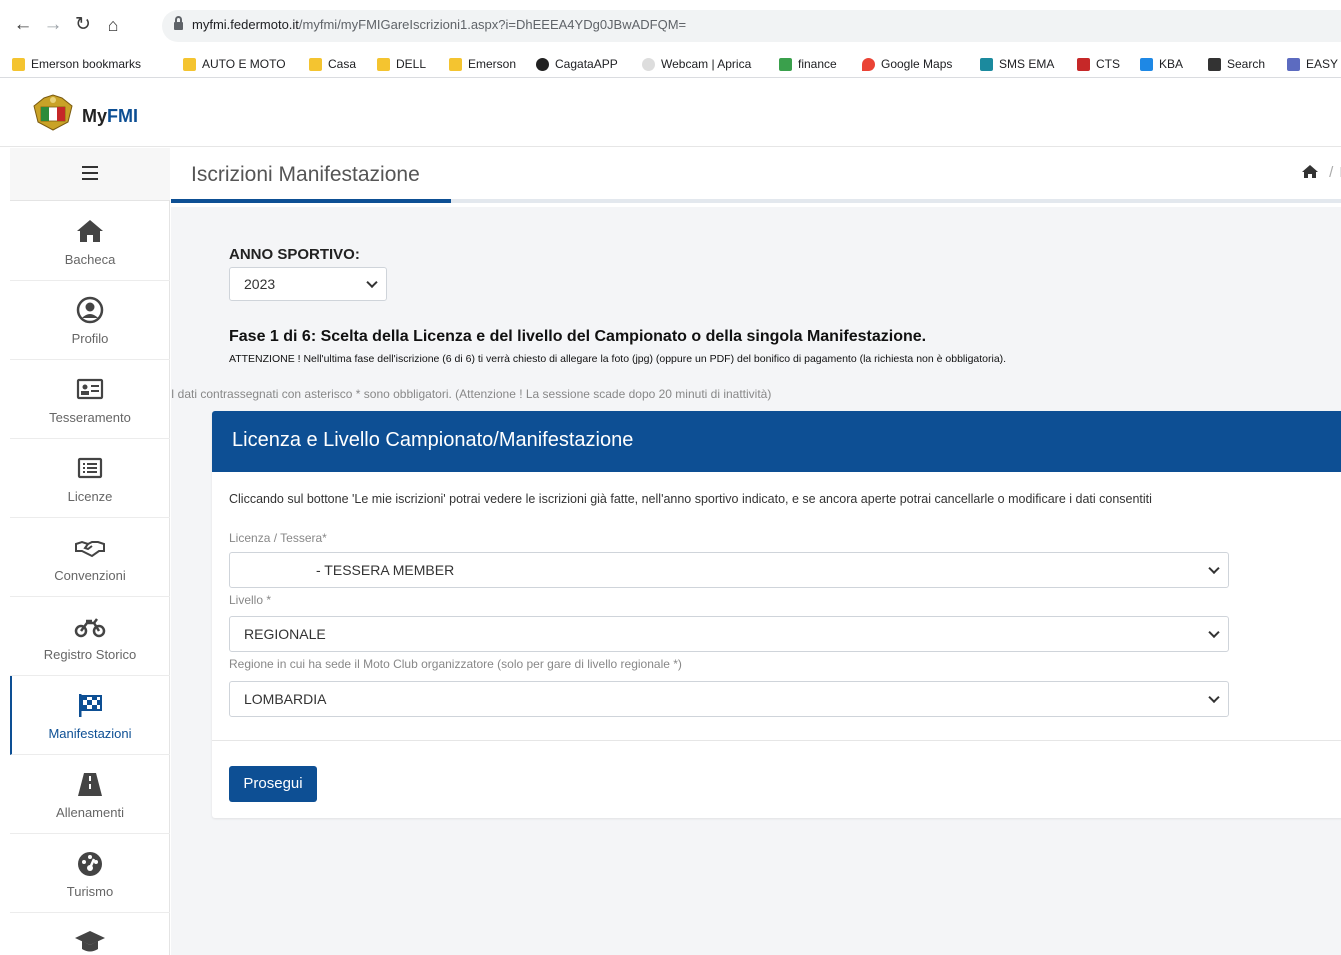 This screenshot has height=955, width=1341. I want to click on sidebar-item-convenzioni: Convenzioni, so click(90, 557).